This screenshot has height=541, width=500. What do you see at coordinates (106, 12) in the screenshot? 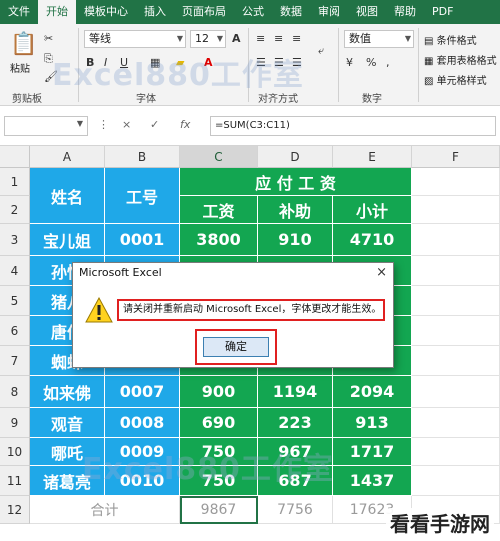
I see `tab-2: 模板中心` at bounding box center [106, 12].